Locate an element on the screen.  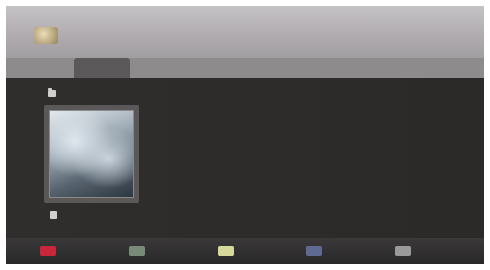
blue-key-swatch is located at coordinates (314, 251).